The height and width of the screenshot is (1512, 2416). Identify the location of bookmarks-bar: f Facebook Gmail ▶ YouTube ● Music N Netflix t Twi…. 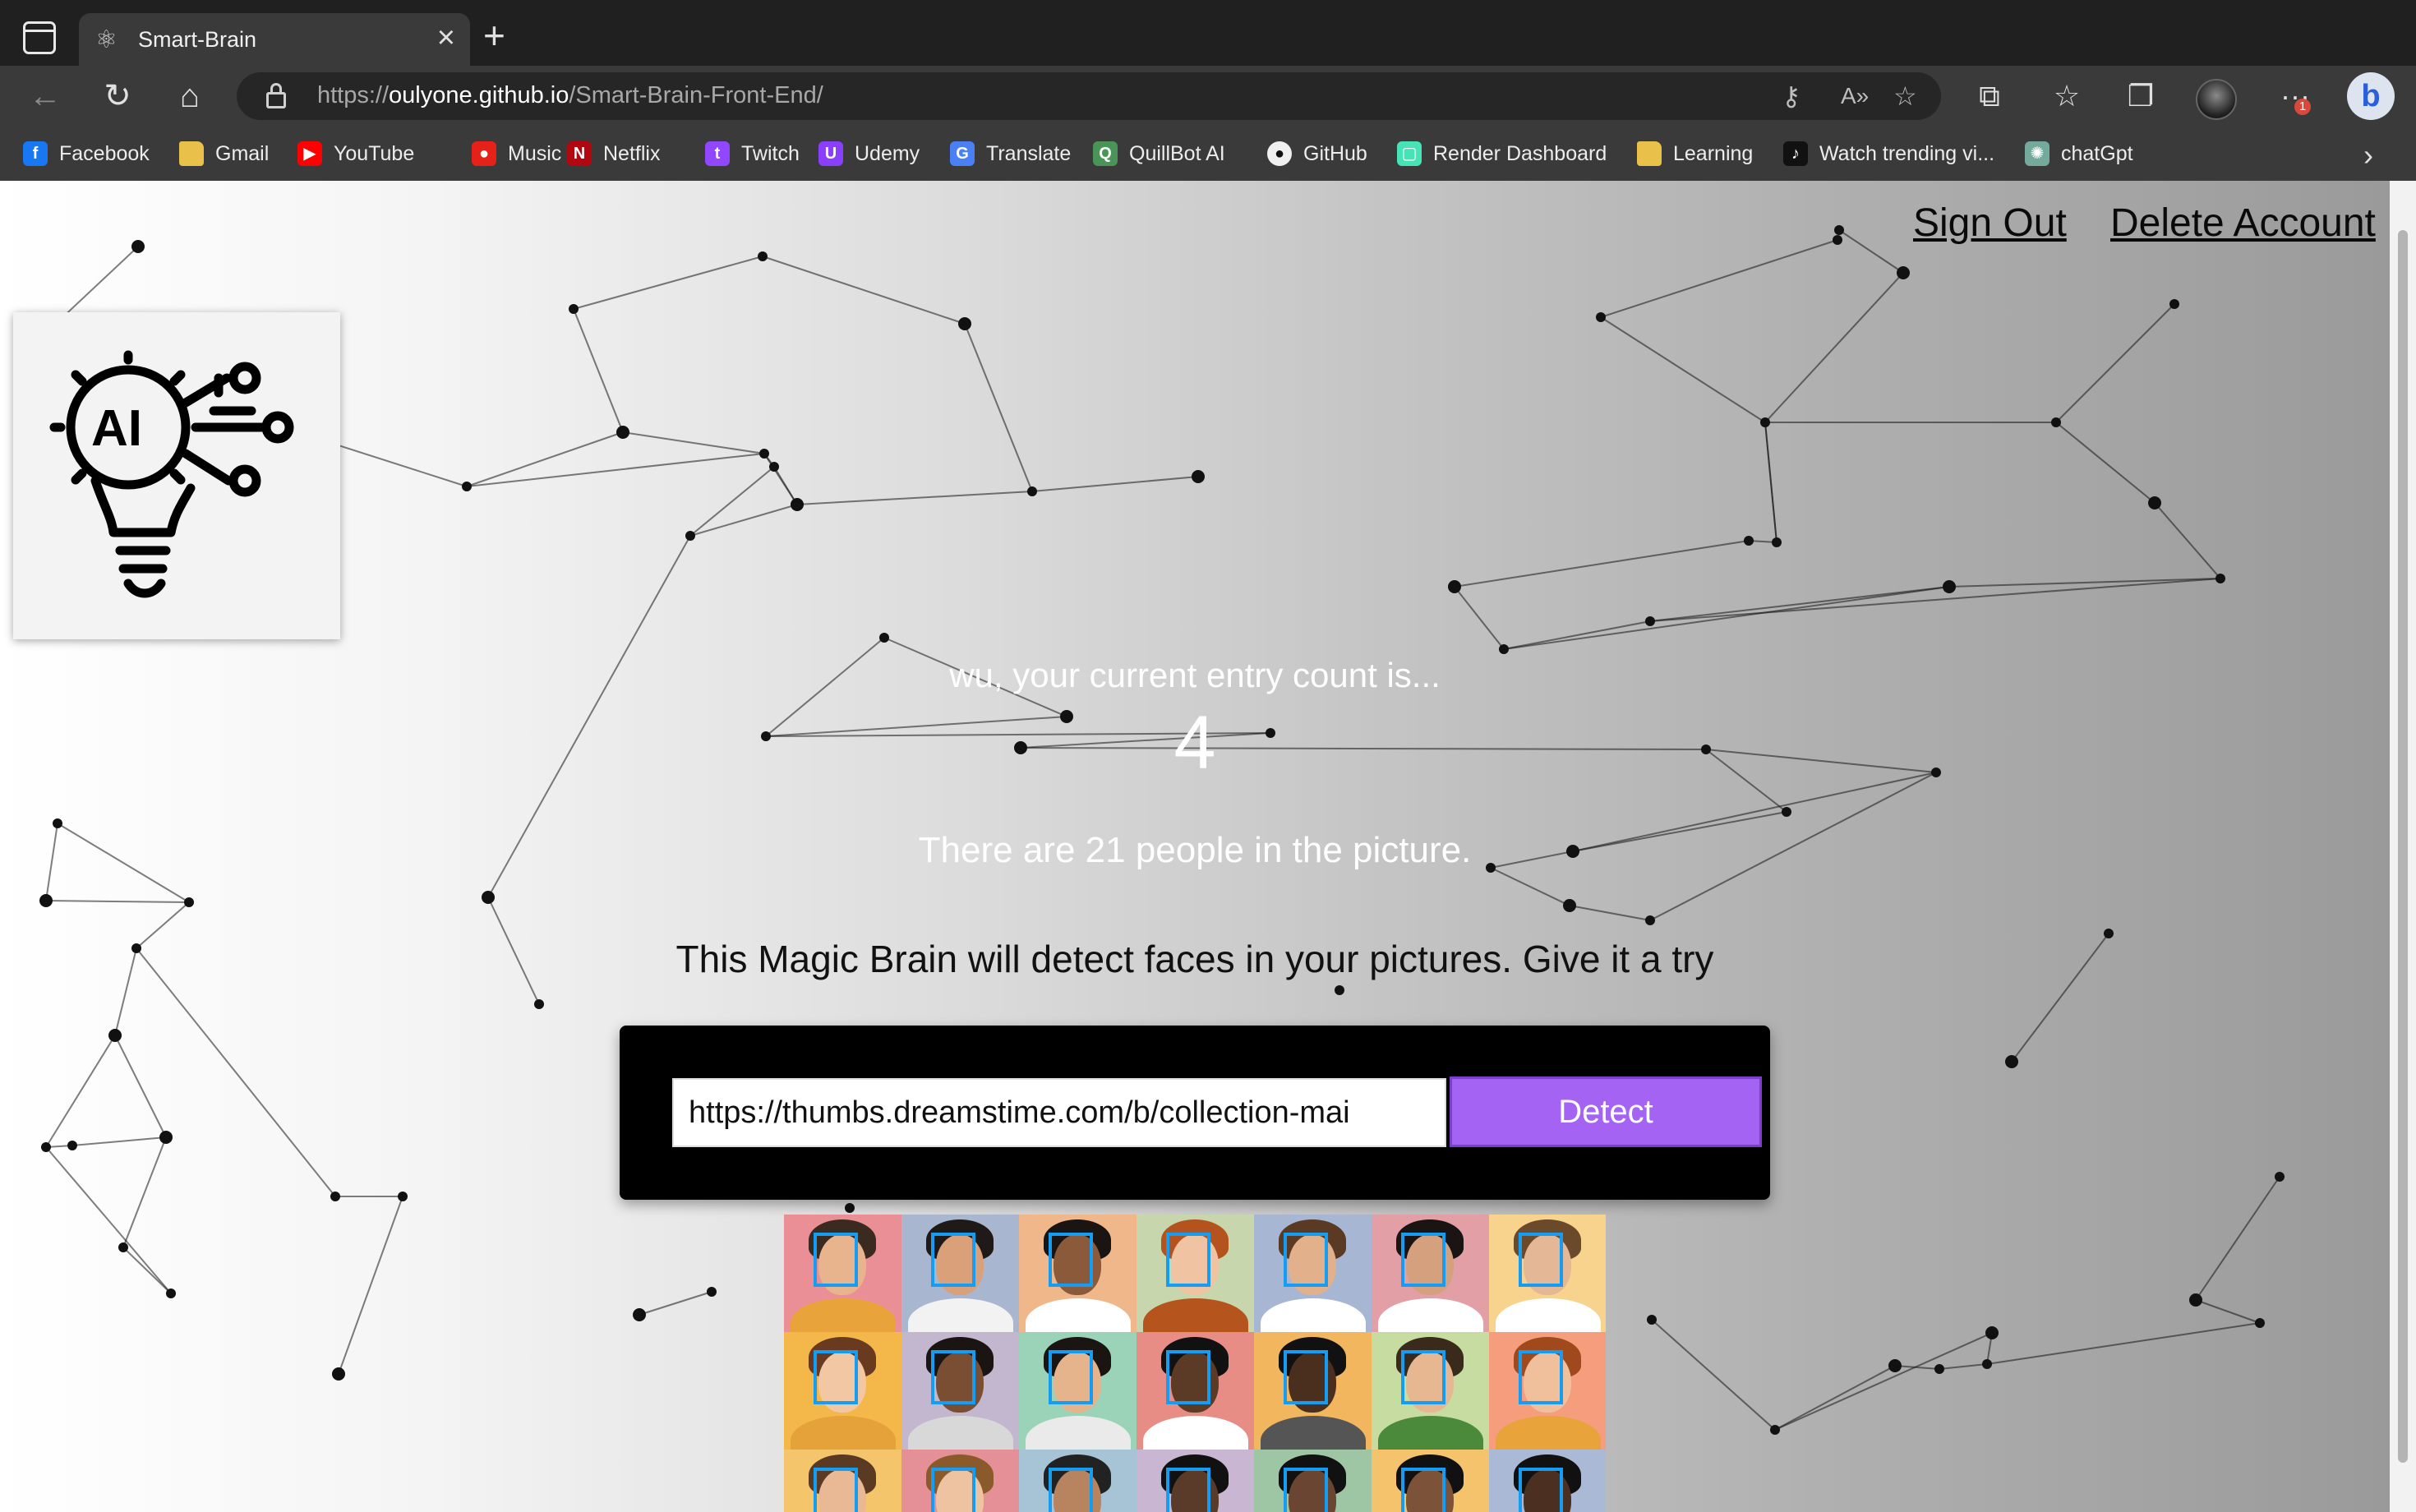
(1208, 155).